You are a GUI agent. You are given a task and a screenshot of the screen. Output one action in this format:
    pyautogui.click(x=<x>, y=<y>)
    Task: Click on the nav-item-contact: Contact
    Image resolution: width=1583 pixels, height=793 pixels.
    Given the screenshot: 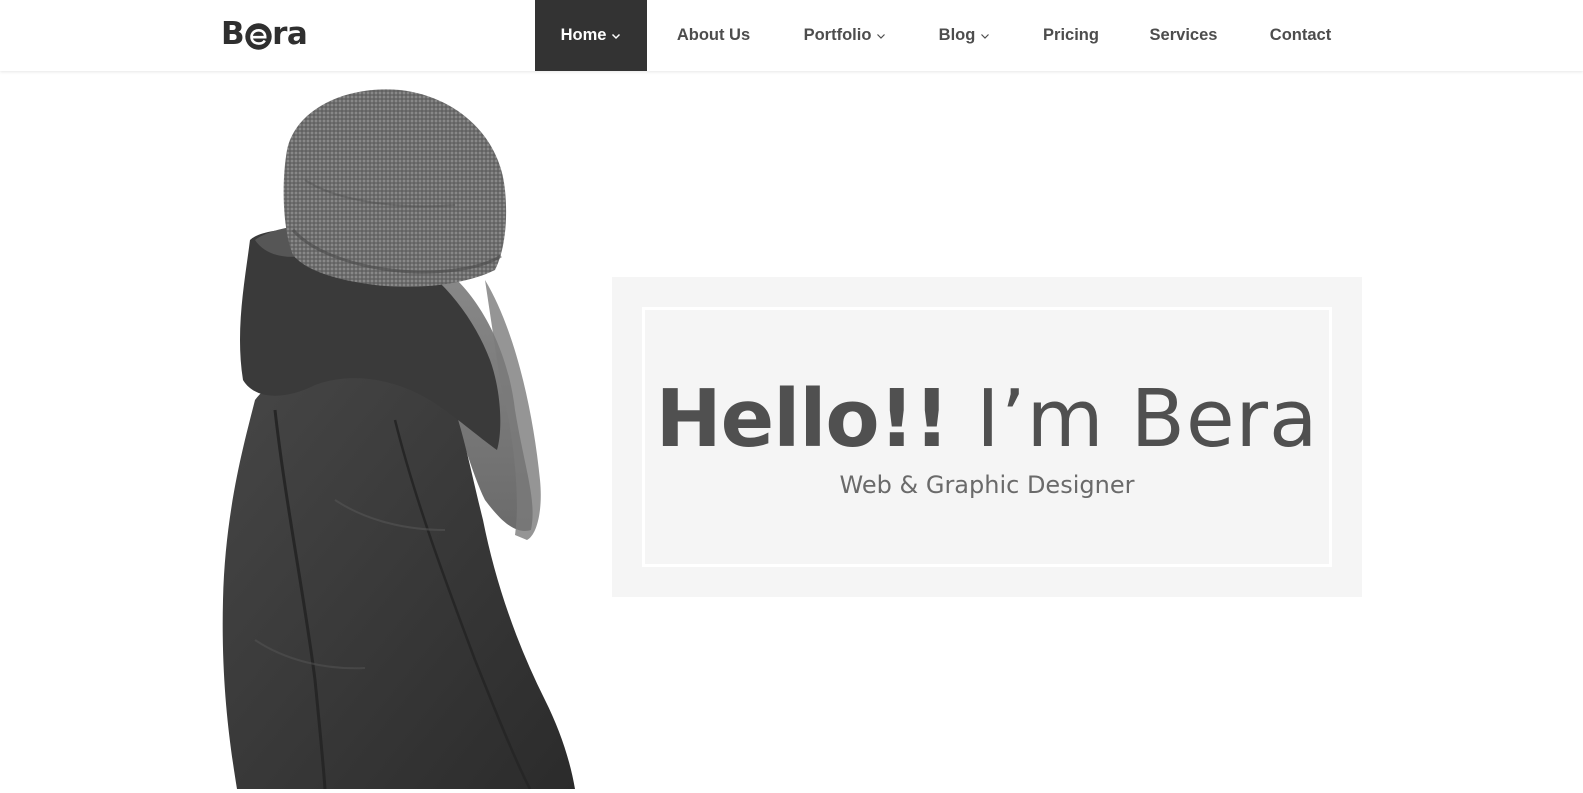 What is the action you would take?
    pyautogui.click(x=1300, y=35)
    